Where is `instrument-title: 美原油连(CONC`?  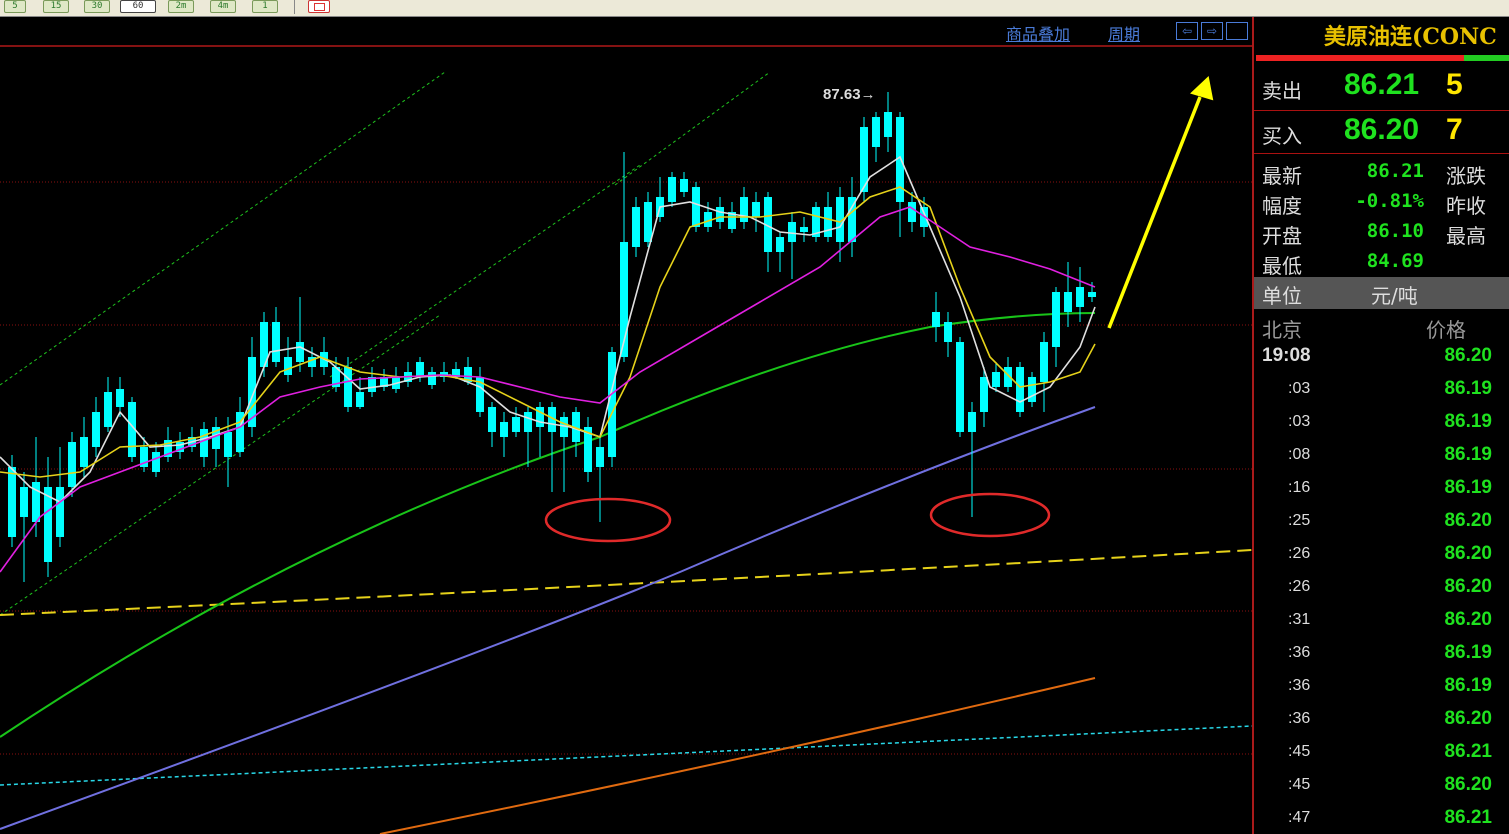
instrument-title: 美原油连(CONC is located at coordinates (1410, 37).